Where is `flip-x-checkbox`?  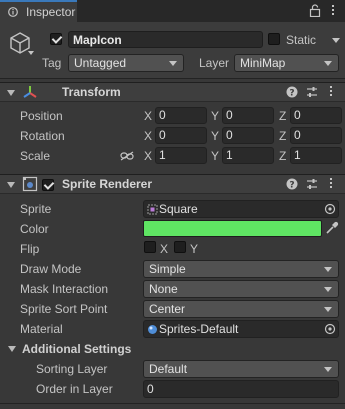 flip-x-checkbox is located at coordinates (150, 247).